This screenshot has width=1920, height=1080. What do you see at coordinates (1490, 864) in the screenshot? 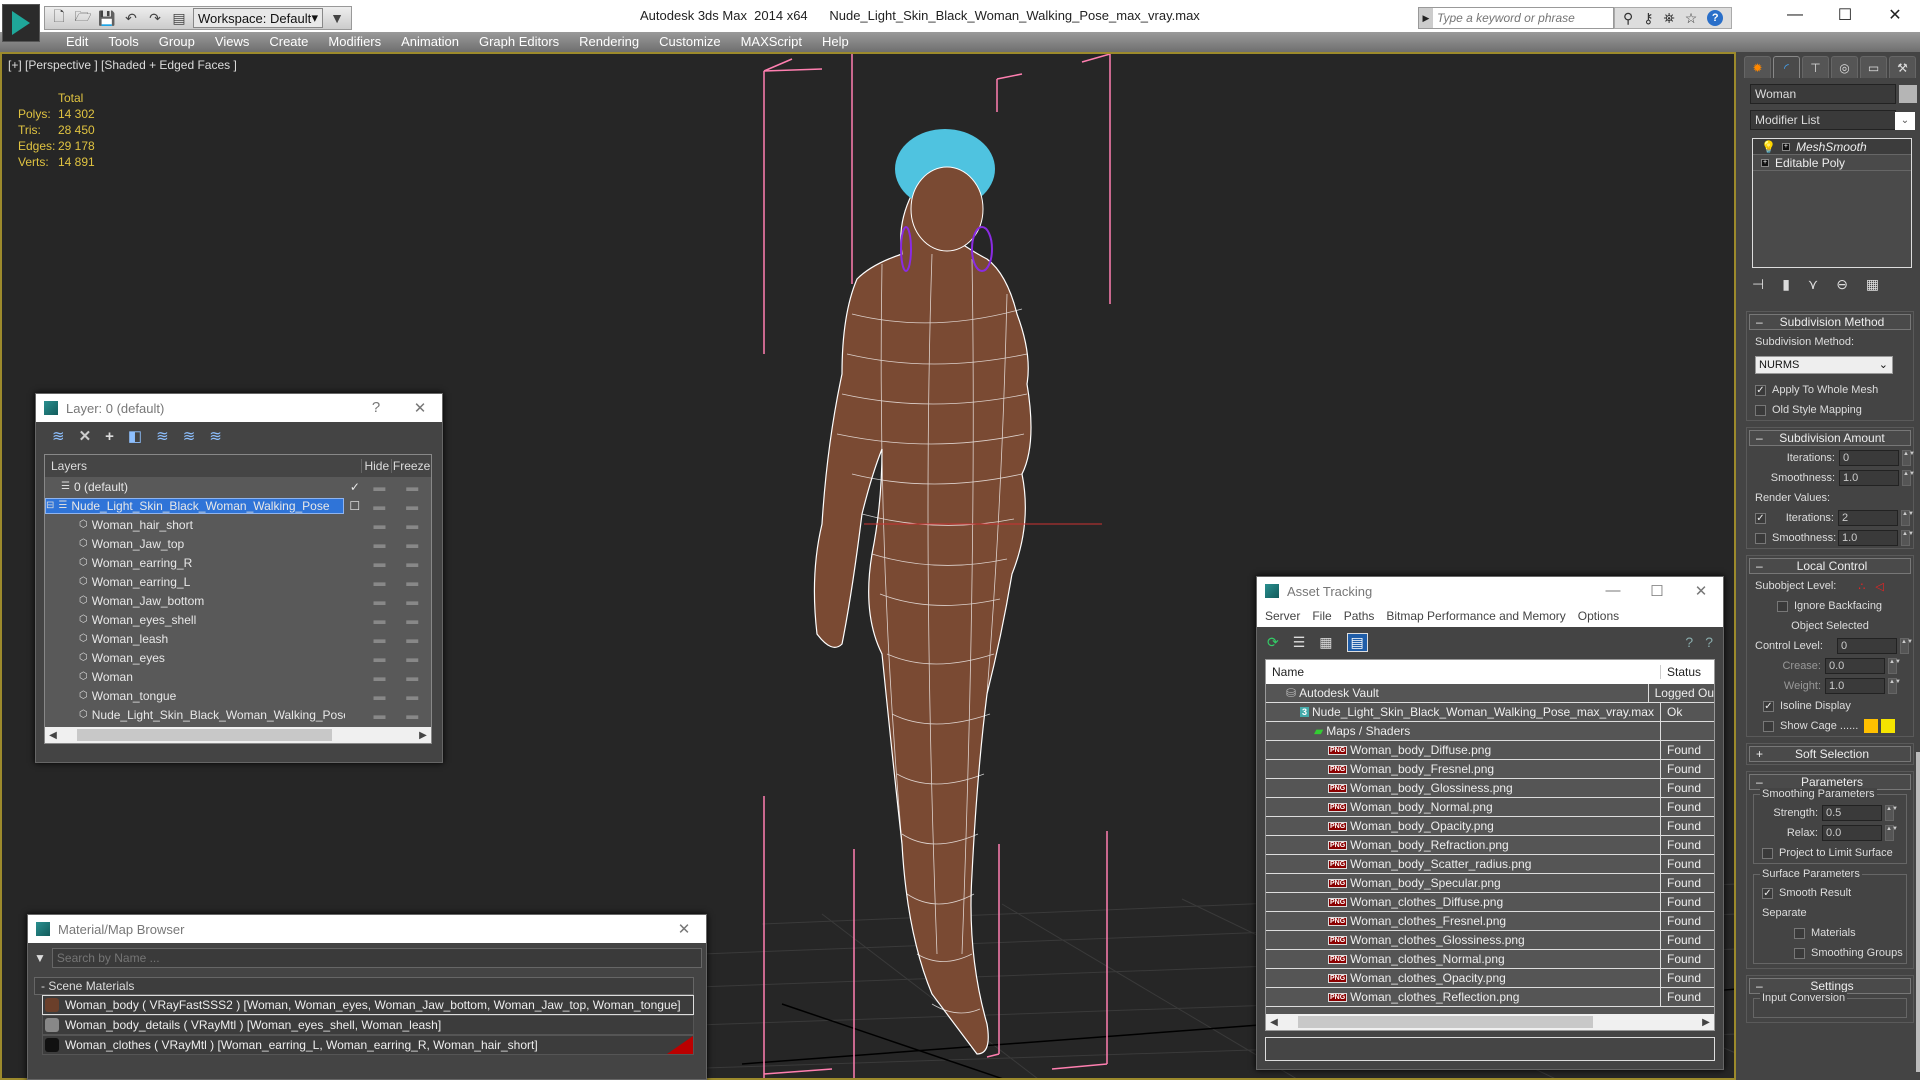
I see `asset-row: PNG Woman_body_Scatter_radius.png Found` at bounding box center [1490, 864].